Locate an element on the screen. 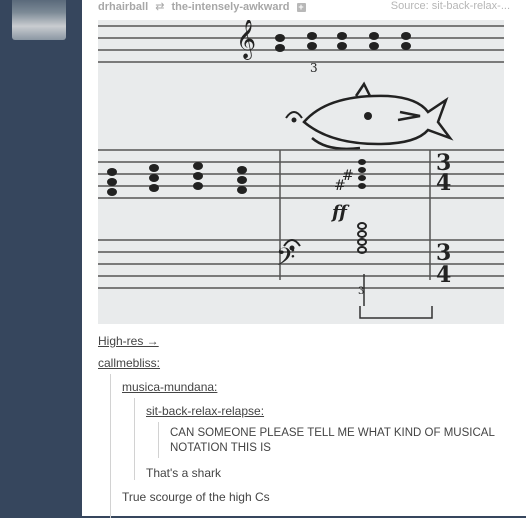 This screenshot has width=526, height=518. reply-scourge: True scourge of the high Cs is located at coordinates (196, 497).